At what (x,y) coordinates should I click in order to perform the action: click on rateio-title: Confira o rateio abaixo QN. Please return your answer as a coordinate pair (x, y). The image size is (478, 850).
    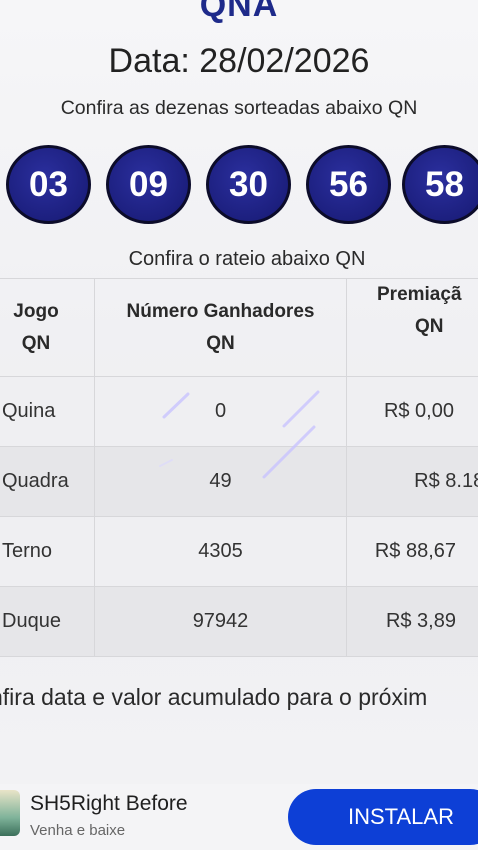
    Looking at the image, I should click on (247, 259).